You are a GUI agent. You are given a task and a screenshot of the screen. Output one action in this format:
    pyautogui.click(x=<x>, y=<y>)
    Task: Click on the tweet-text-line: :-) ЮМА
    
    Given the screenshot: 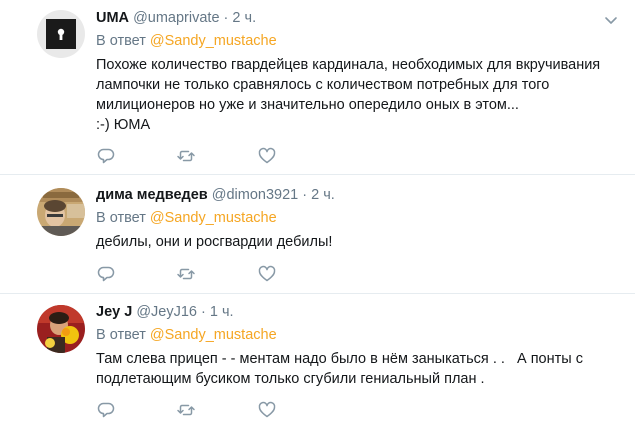 What is the action you would take?
    pyautogui.click(x=123, y=125)
    